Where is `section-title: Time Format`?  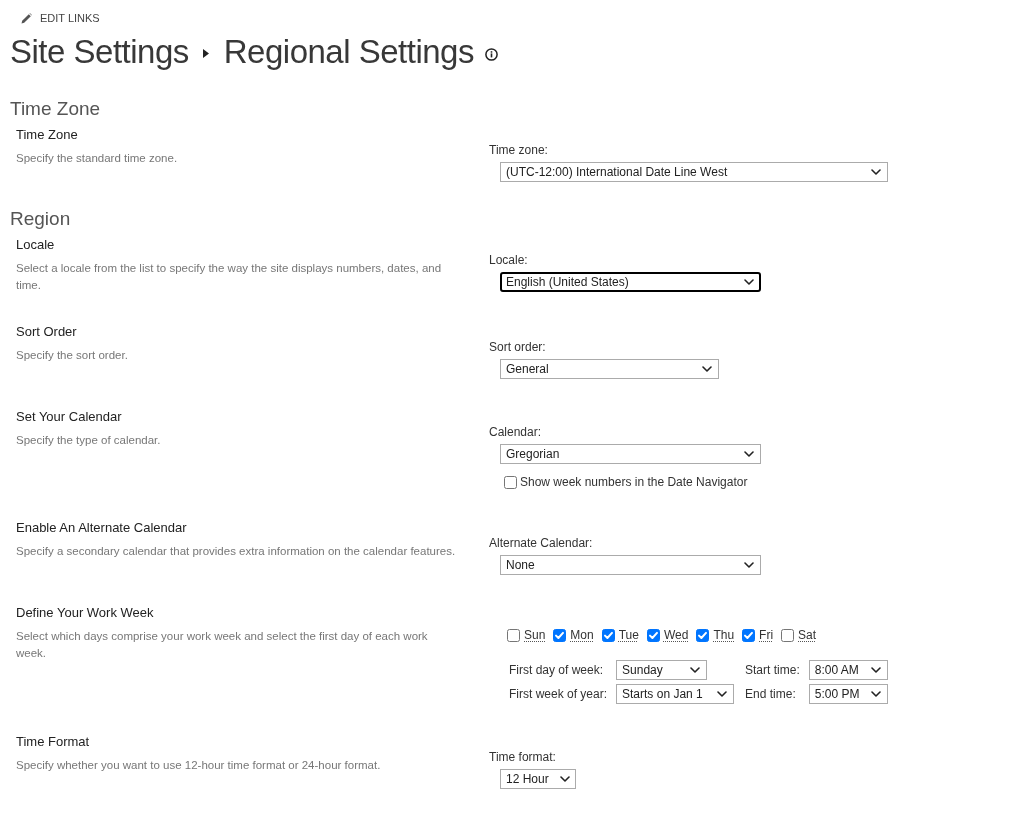 section-title: Time Format is located at coordinates (53, 742).